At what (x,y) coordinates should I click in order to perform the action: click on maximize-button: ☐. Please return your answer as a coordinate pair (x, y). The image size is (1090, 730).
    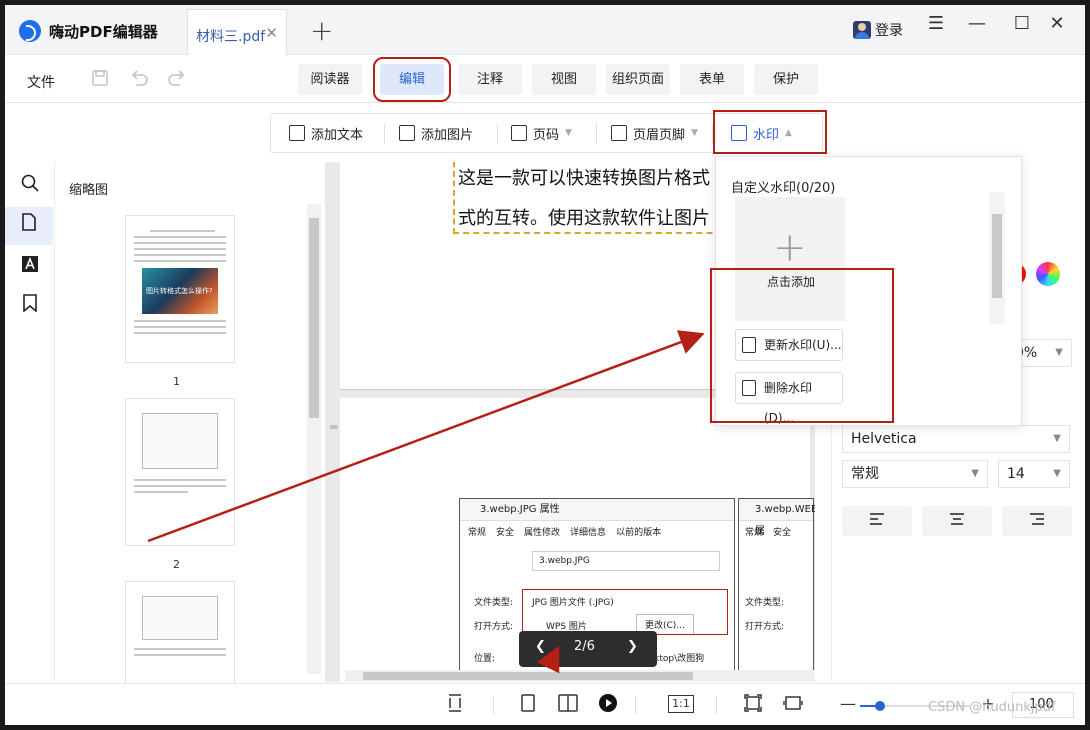
    Looking at the image, I should click on (1022, 23).